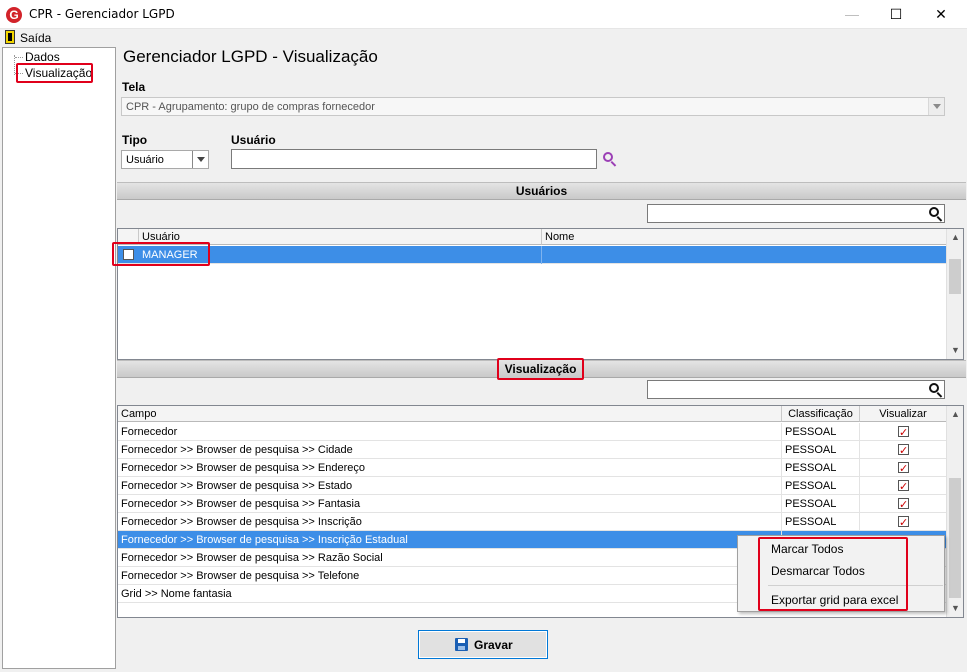 This screenshot has width=967, height=672. Describe the element at coordinates (744, 237) in the screenshot. I see `grid-header-nome: Nome` at that location.